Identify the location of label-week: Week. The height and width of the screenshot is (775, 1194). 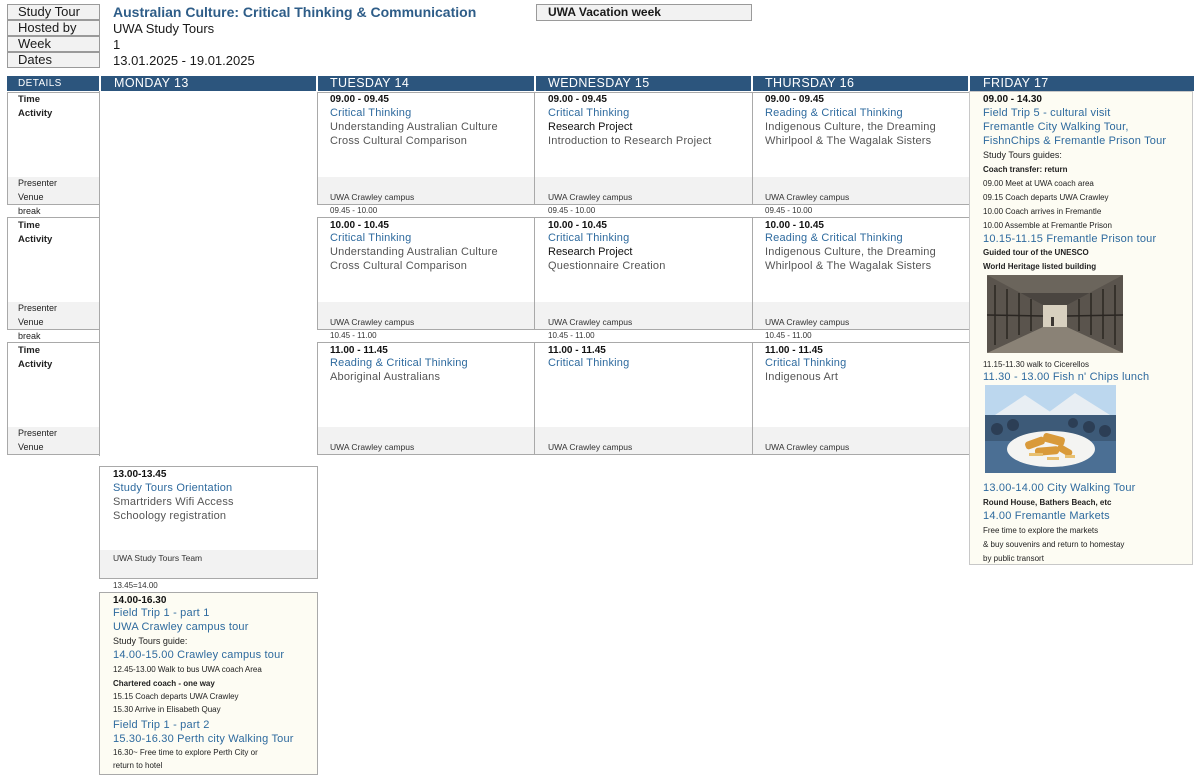
(53, 44).